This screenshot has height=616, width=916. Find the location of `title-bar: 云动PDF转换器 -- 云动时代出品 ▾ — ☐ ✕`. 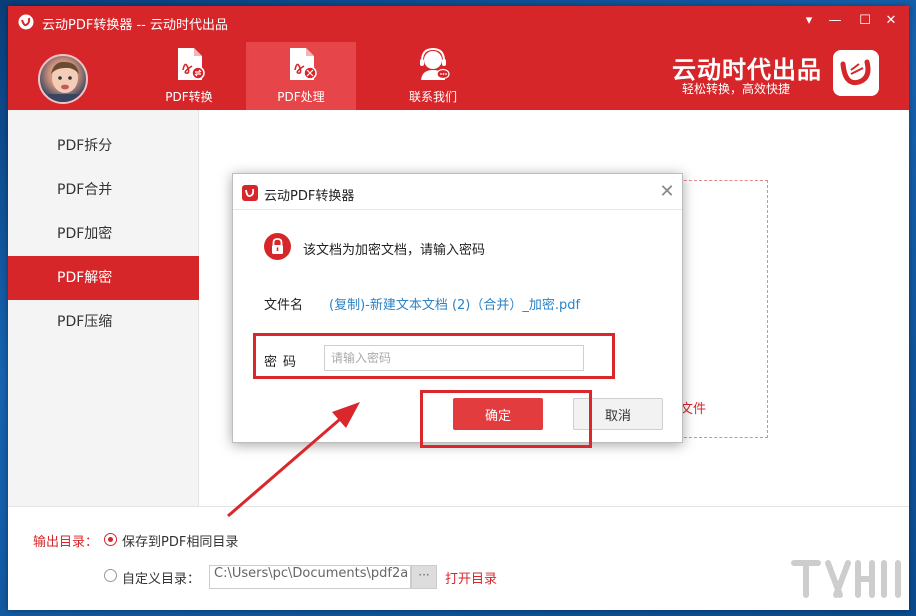

title-bar: 云动PDF转换器 -- 云动时代出品 ▾ — ☐ ✕ is located at coordinates (458, 21).